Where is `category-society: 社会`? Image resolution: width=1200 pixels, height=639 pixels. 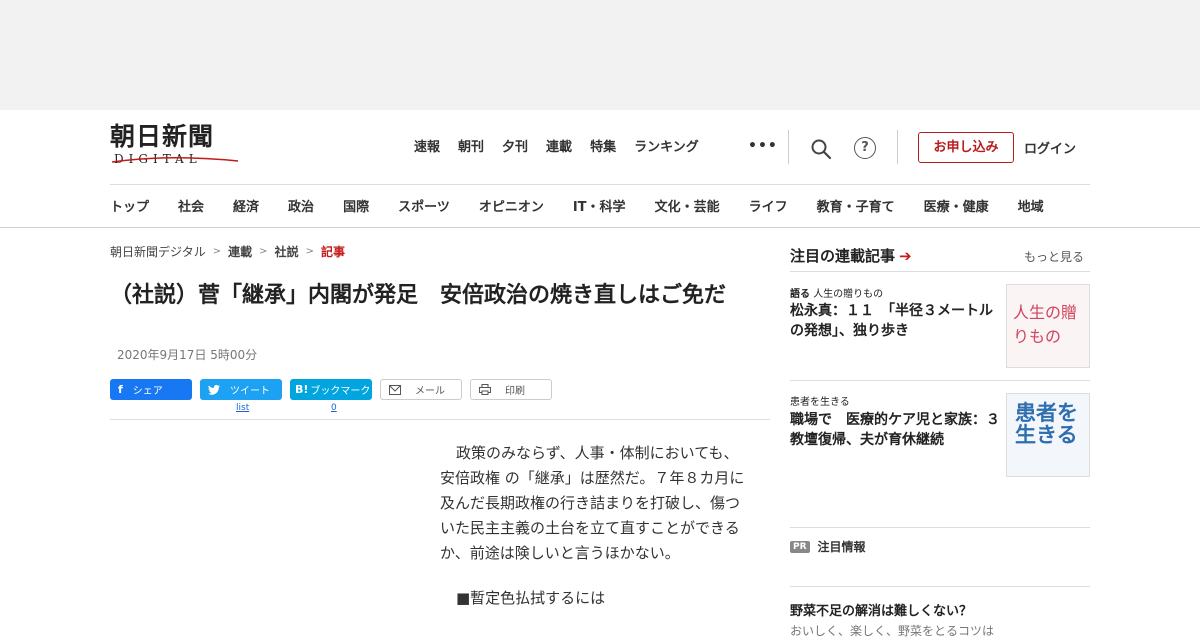 category-society: 社会 is located at coordinates (191, 205).